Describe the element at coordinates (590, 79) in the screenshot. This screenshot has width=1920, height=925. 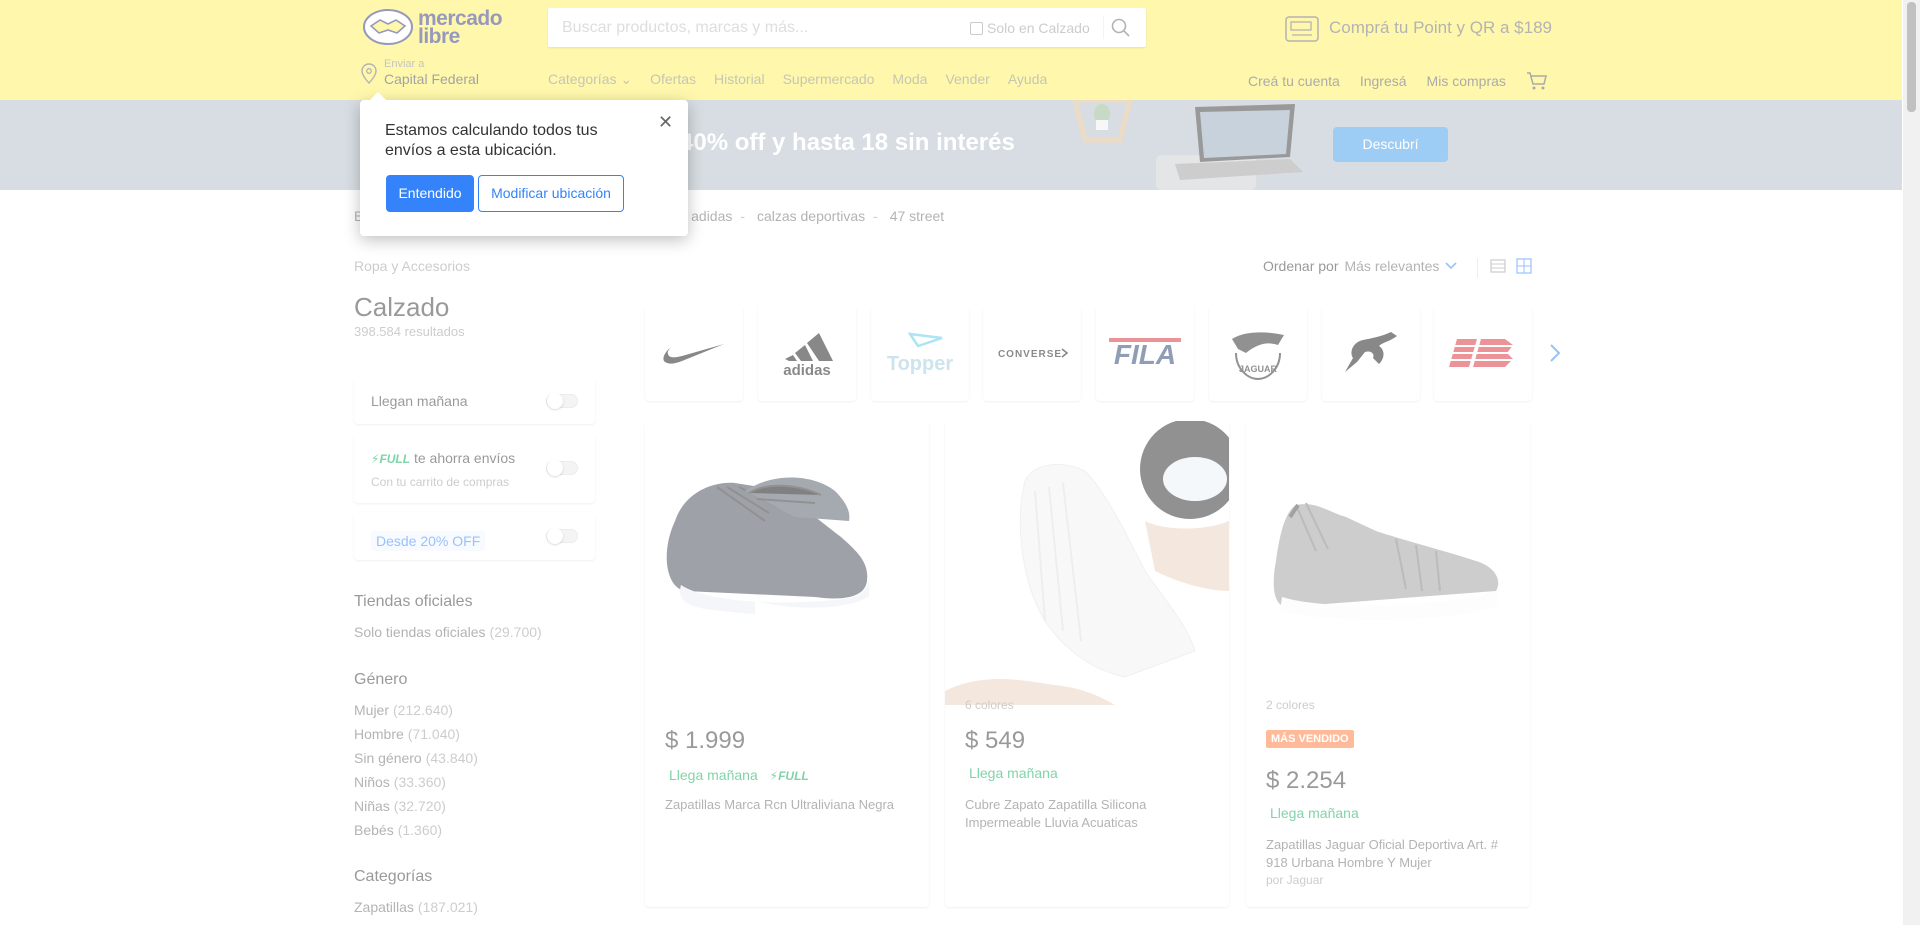
I see `nav-categorias: Categorías ⌄` at that location.